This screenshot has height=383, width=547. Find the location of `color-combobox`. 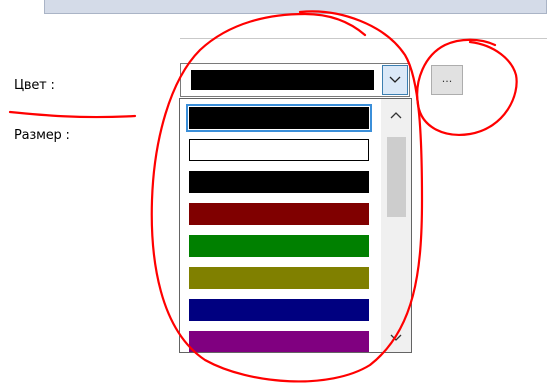

color-combobox is located at coordinates (295, 80).